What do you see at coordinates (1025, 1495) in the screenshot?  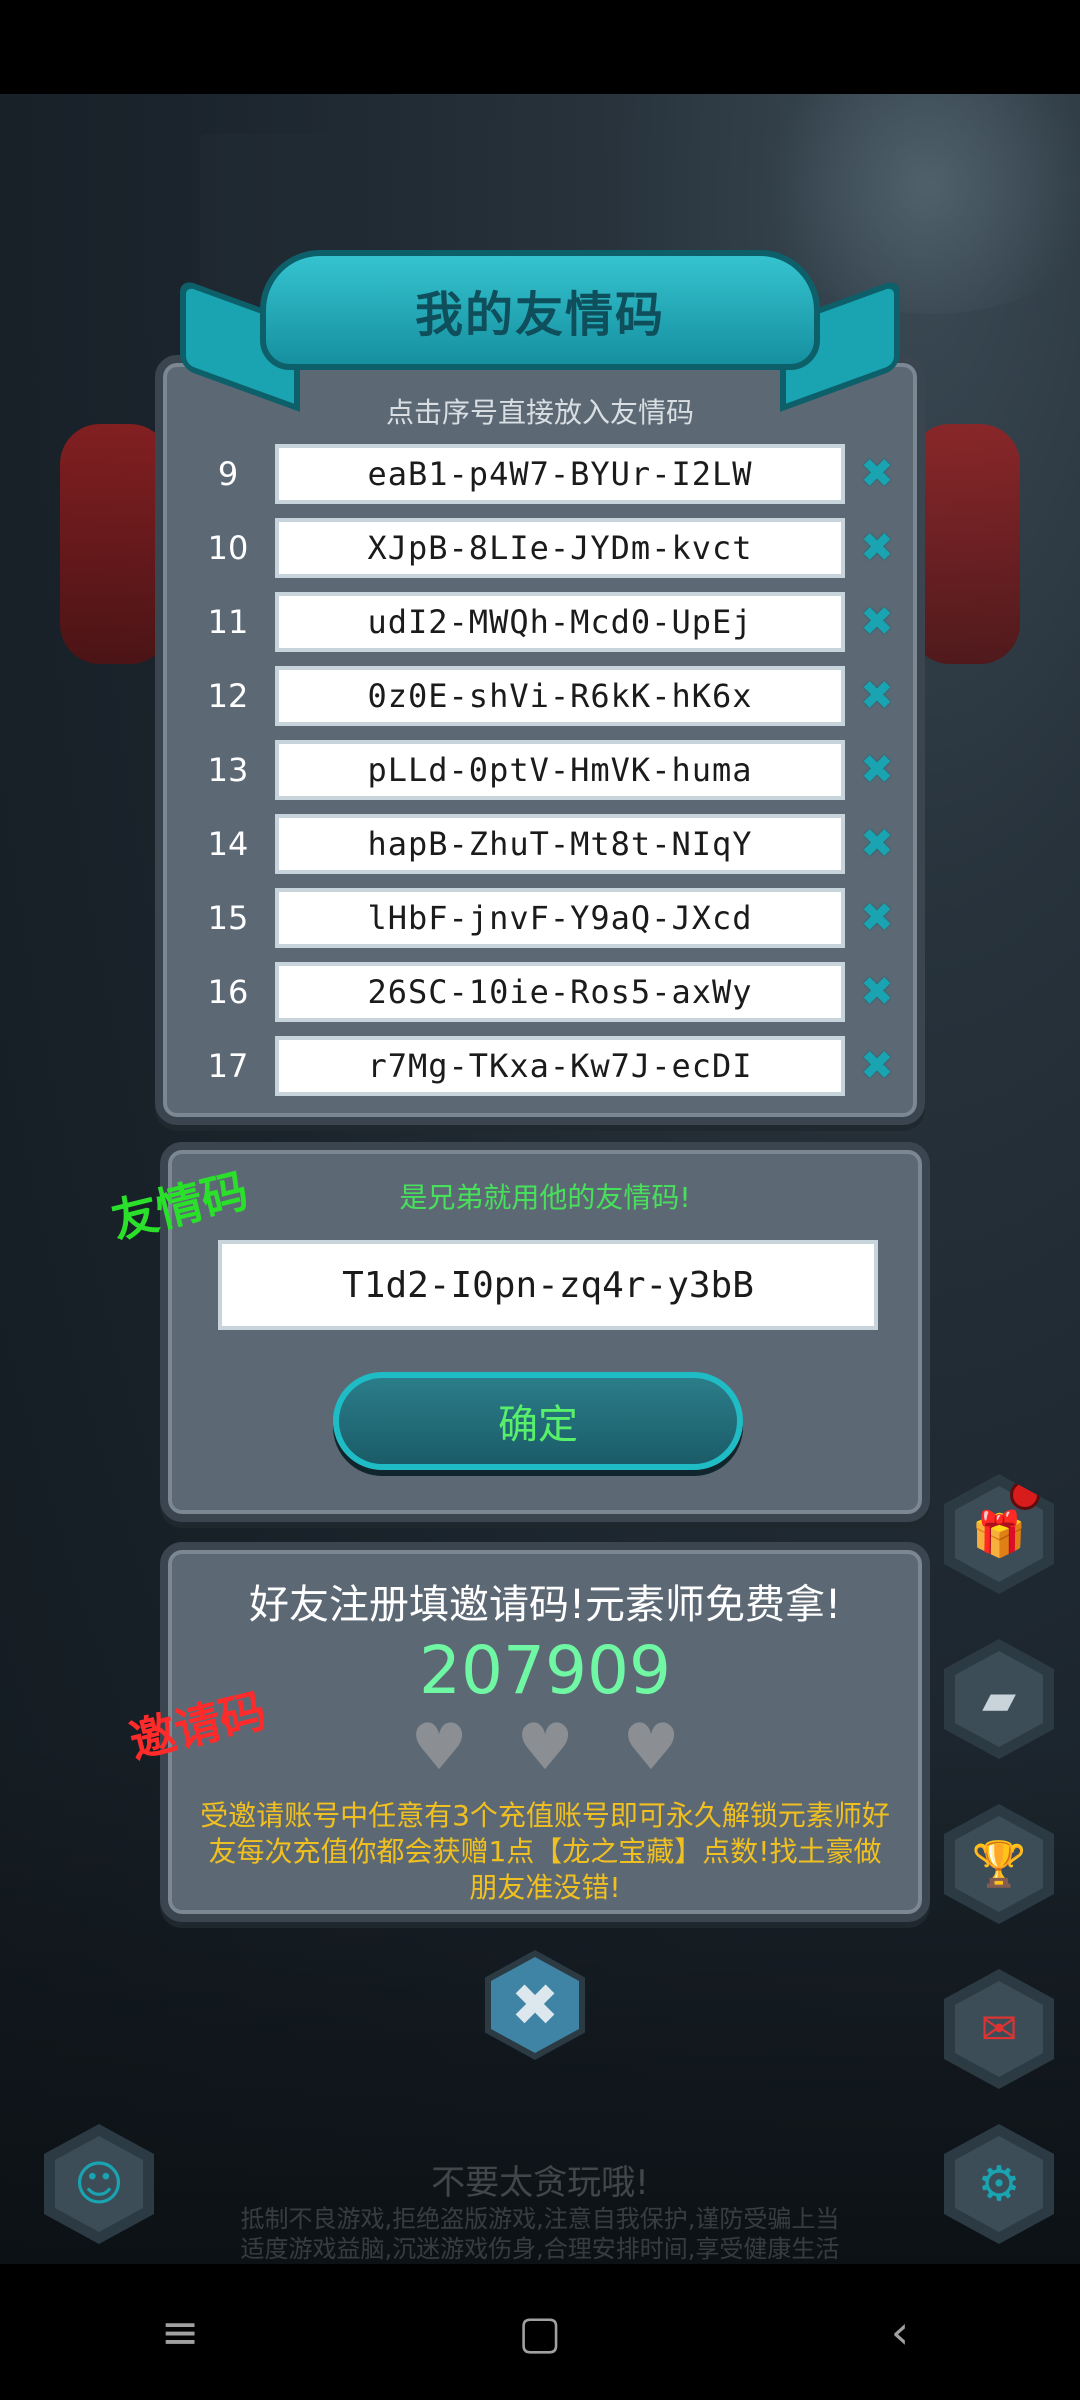 I see `notification-badge` at bounding box center [1025, 1495].